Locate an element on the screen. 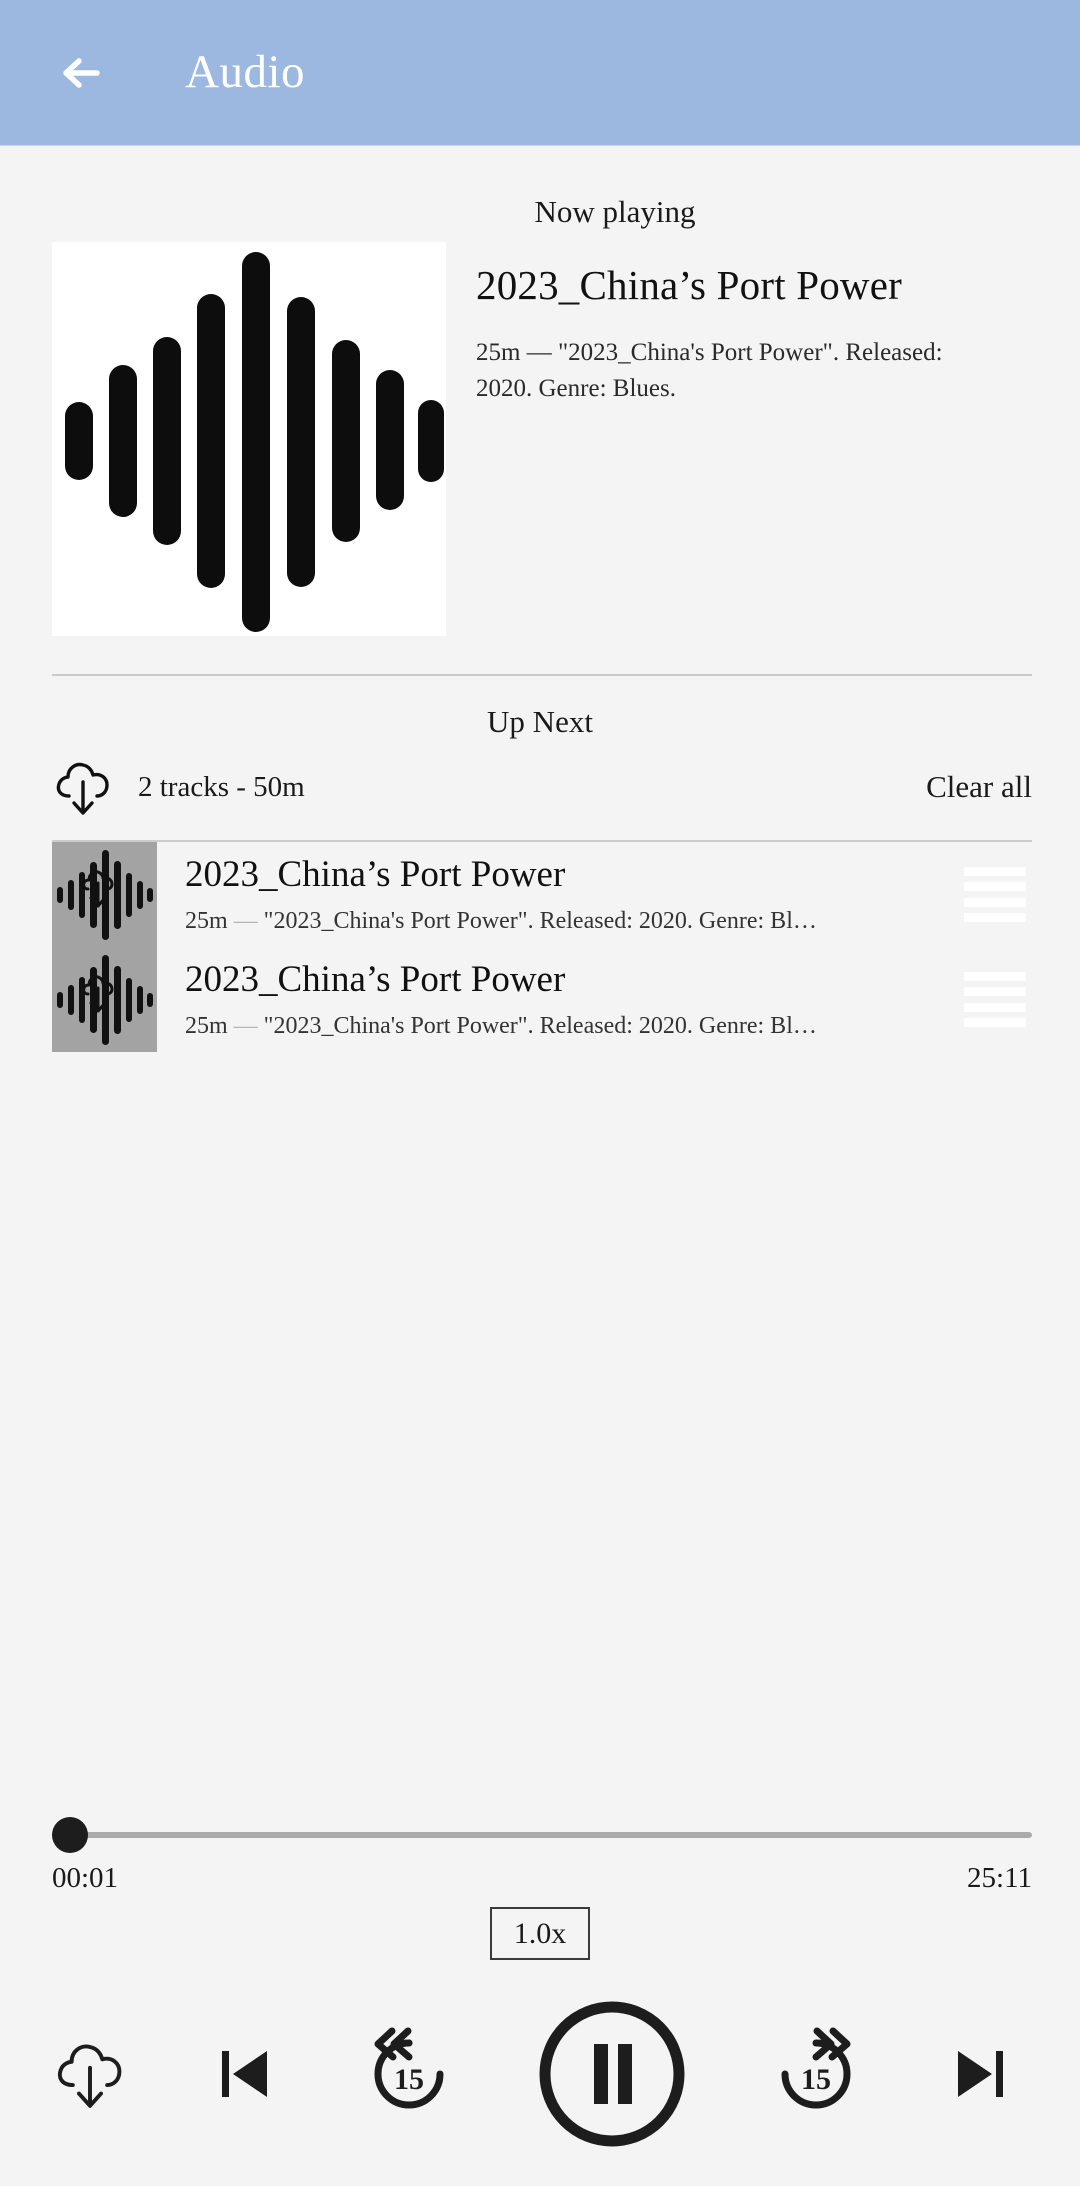 The height and width of the screenshot is (2186, 1080). playback-speed-button: 1.0x is located at coordinates (540, 1933).